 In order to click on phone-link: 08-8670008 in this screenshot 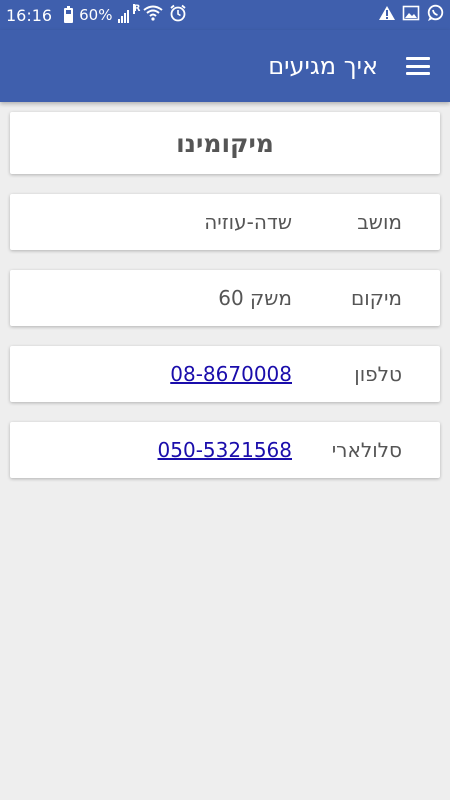, I will do `click(231, 374)`.